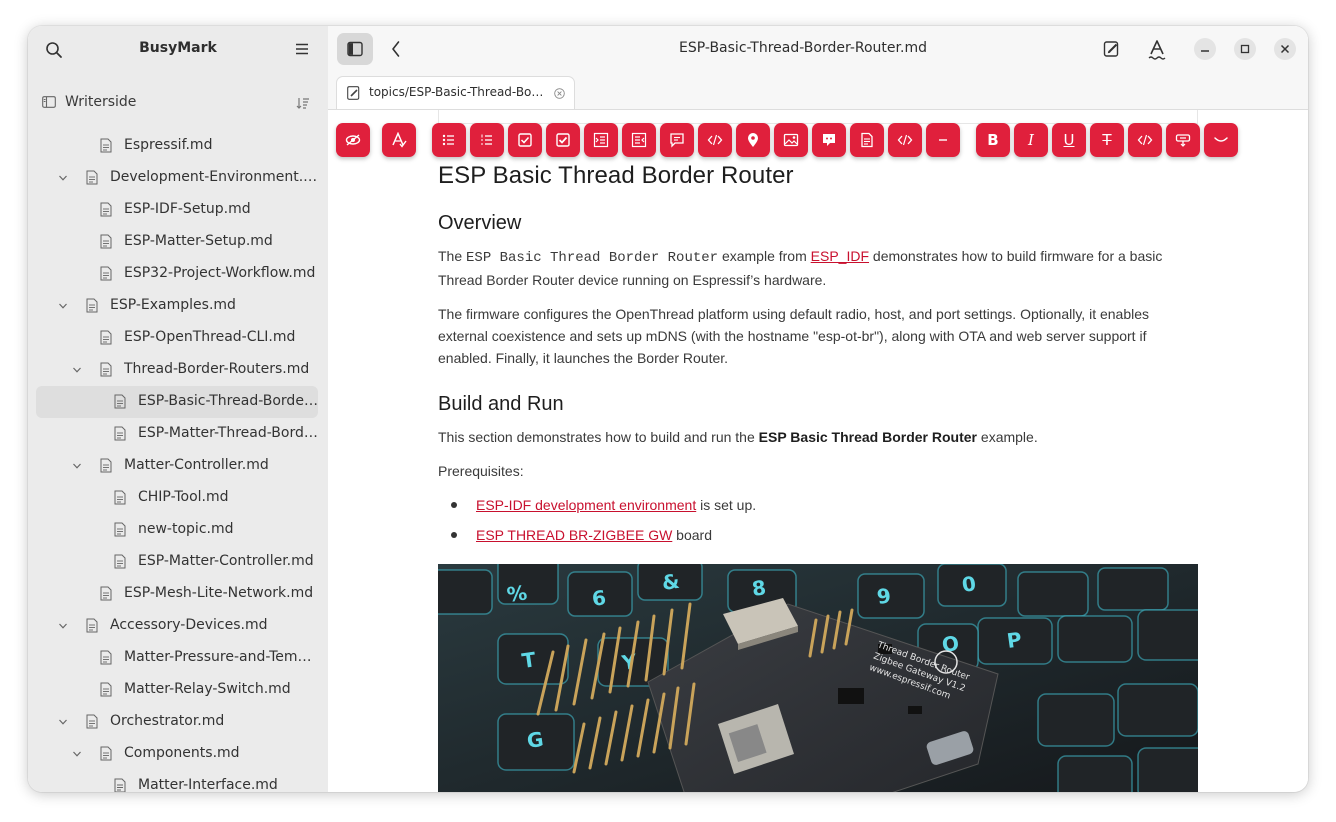 The width and height of the screenshot is (1336, 822). I want to click on tree-item: Components.md, so click(178, 754).